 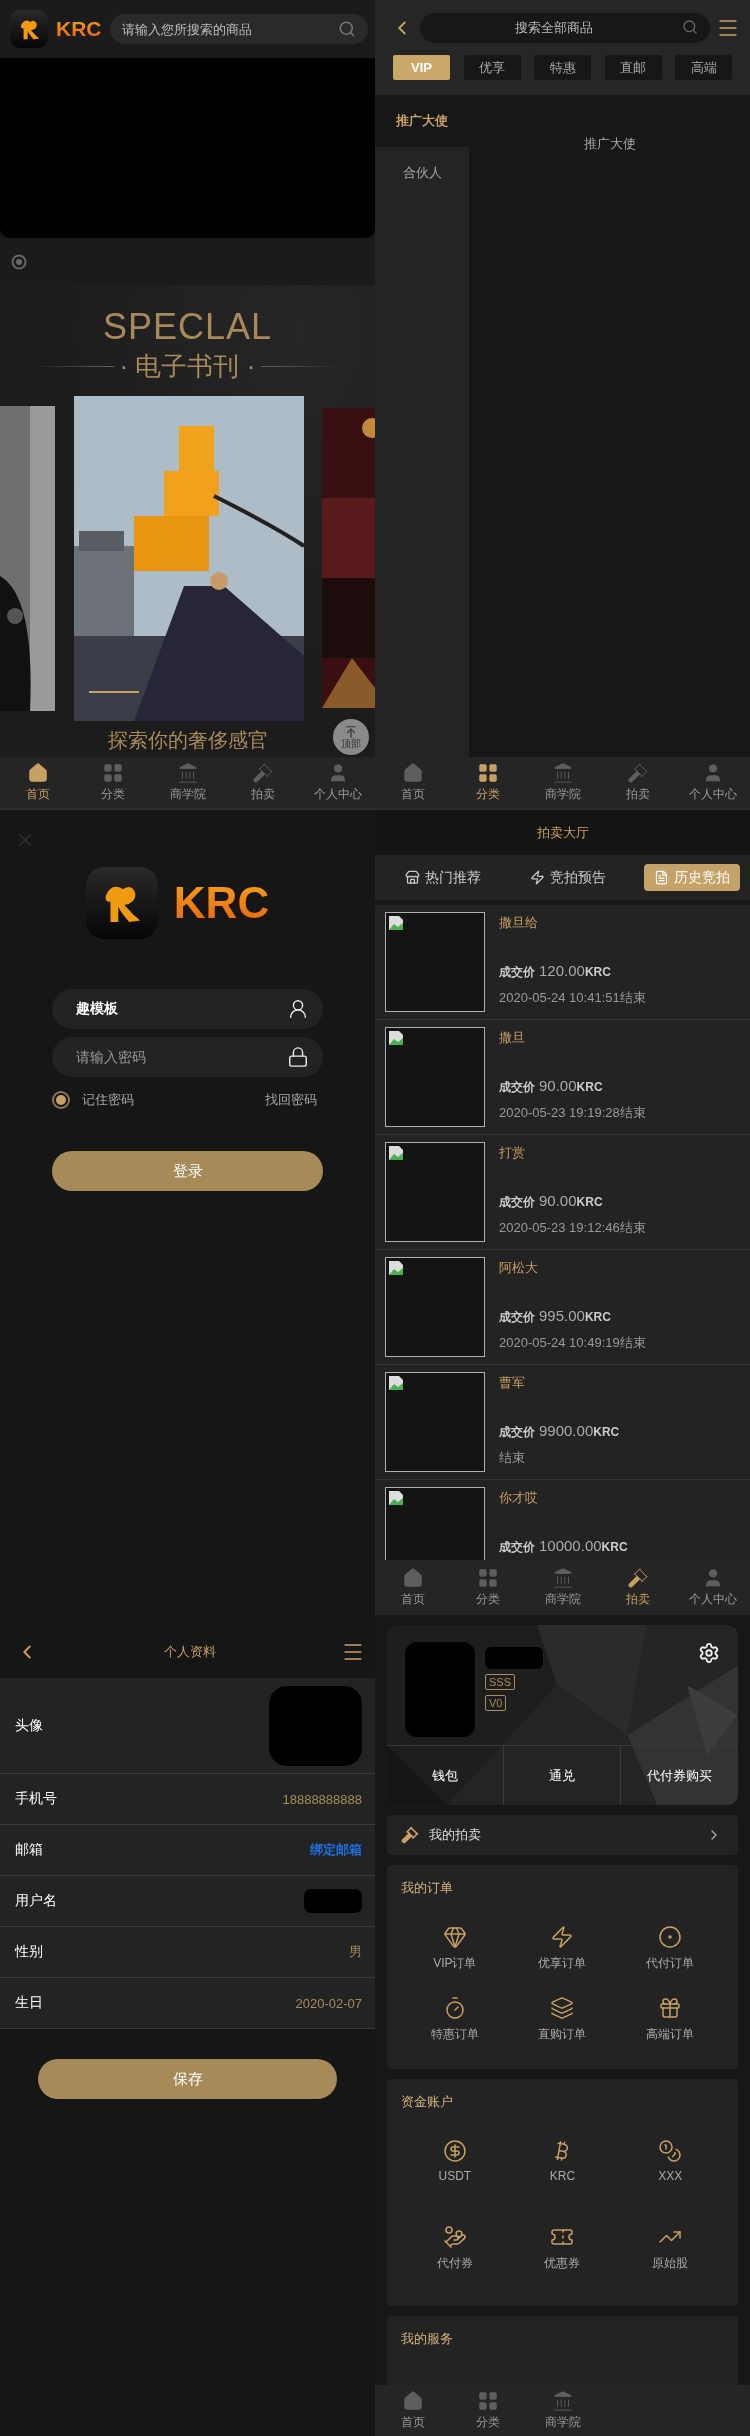 I want to click on remember-password-radio: 记住密码, so click(x=93, y=1100).